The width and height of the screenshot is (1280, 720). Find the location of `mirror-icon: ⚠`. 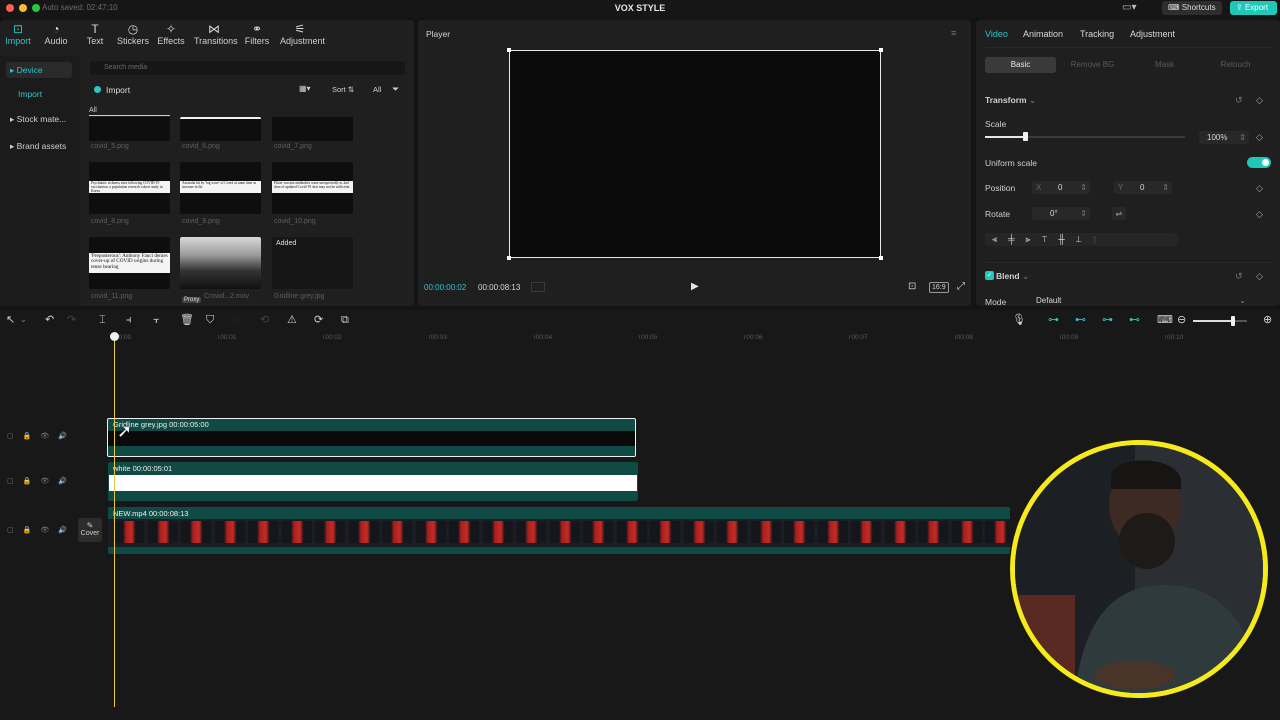

mirror-icon: ⚠ is located at coordinates (292, 320).